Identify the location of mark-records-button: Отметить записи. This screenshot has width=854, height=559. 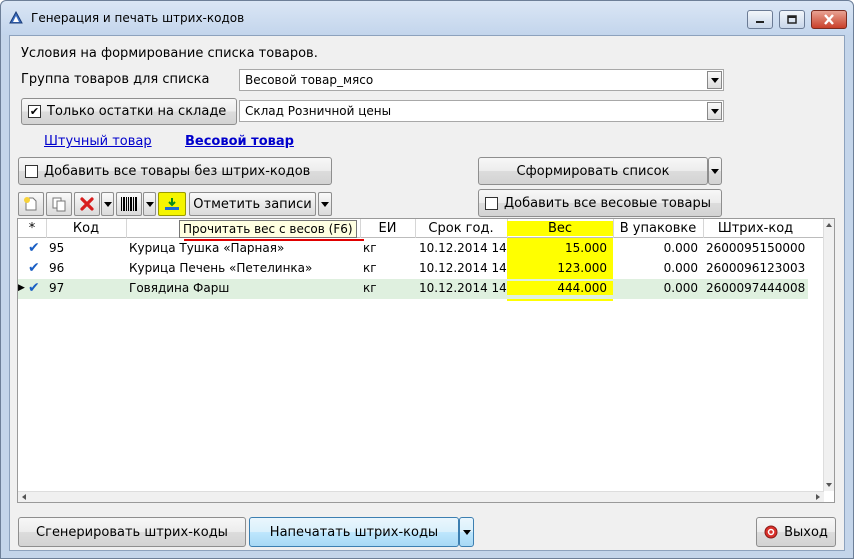
(252, 204).